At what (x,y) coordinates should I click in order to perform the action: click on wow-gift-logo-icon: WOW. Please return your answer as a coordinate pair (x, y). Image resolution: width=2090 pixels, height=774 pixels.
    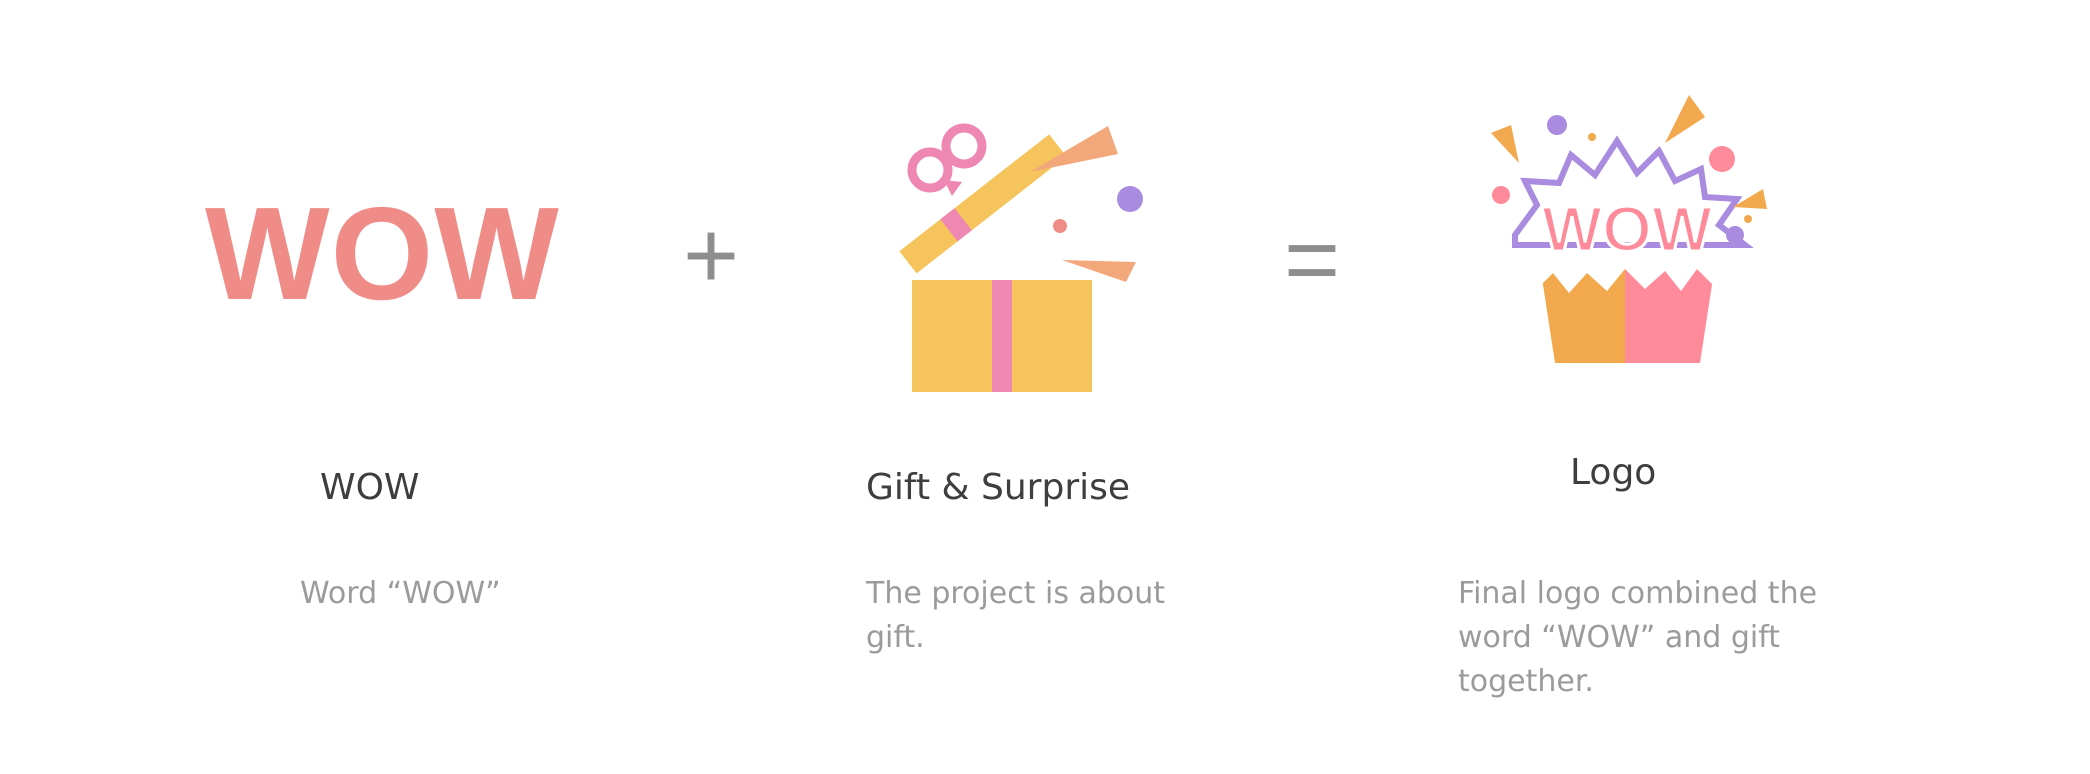
    Looking at the image, I should click on (1629, 229).